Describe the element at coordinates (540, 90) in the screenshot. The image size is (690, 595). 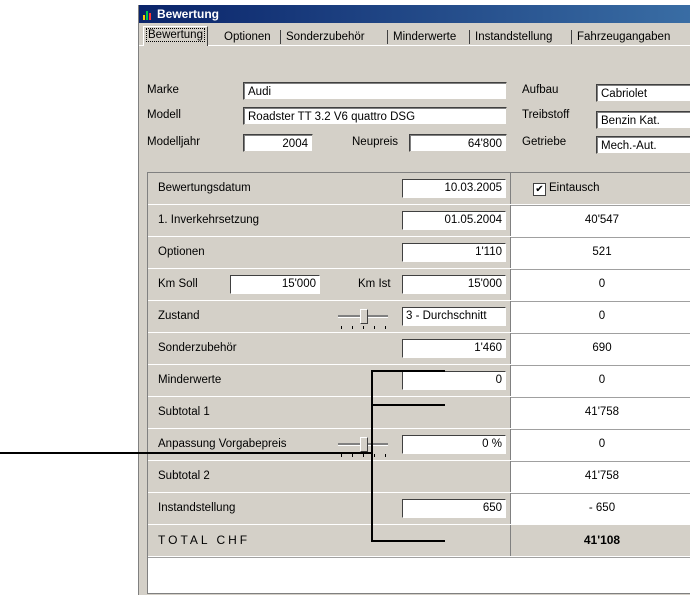
I see `aufbau-label: Aufbau` at that location.